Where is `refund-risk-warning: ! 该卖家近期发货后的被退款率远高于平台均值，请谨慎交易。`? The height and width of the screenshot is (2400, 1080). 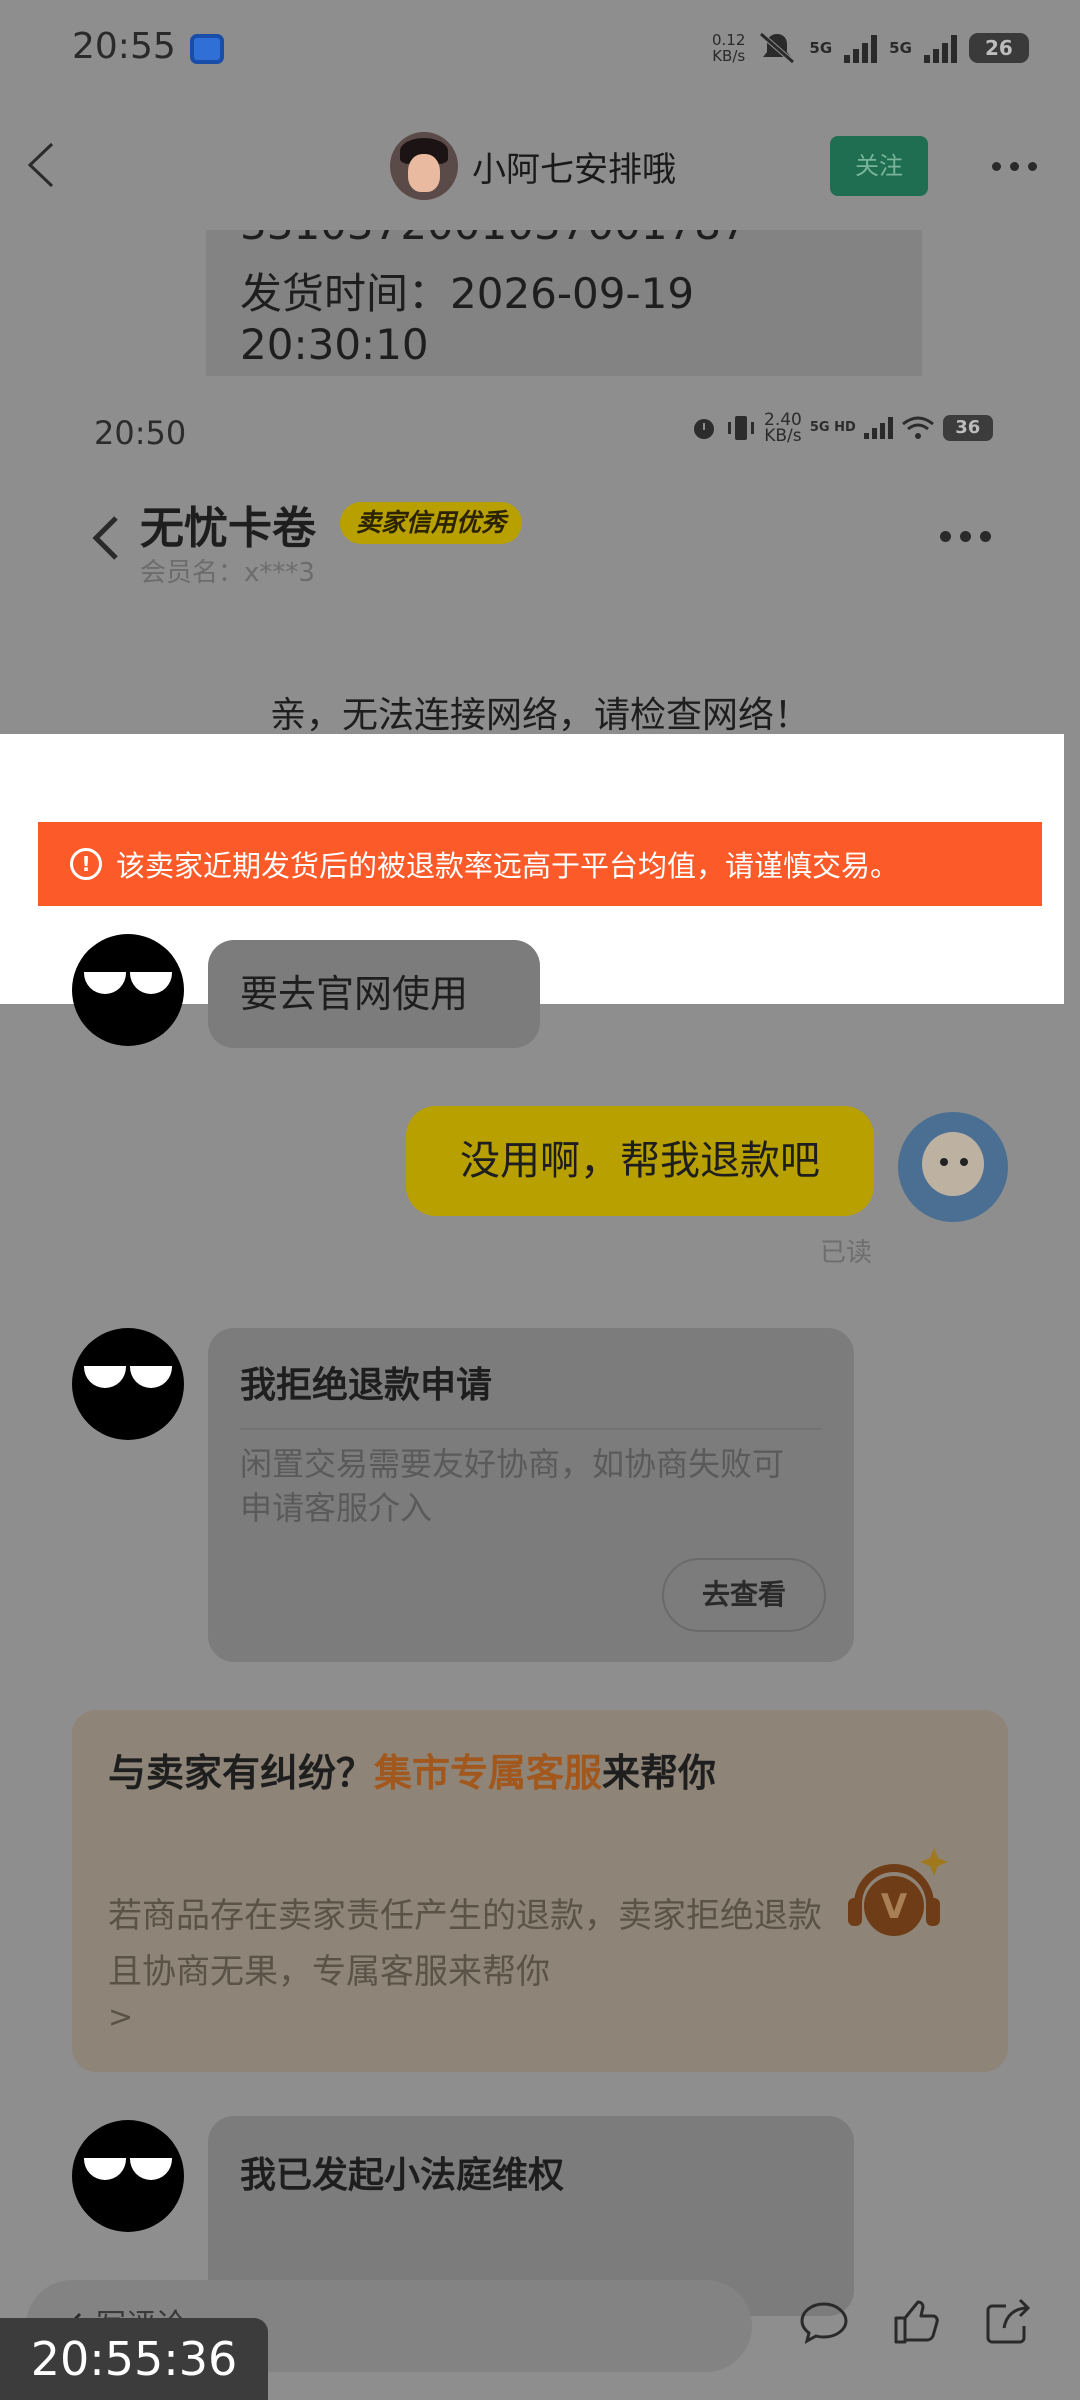
refund-risk-warning: ! 该卖家近期发货后的被退款率远高于平台均值，请谨慎交易。 is located at coordinates (540, 864).